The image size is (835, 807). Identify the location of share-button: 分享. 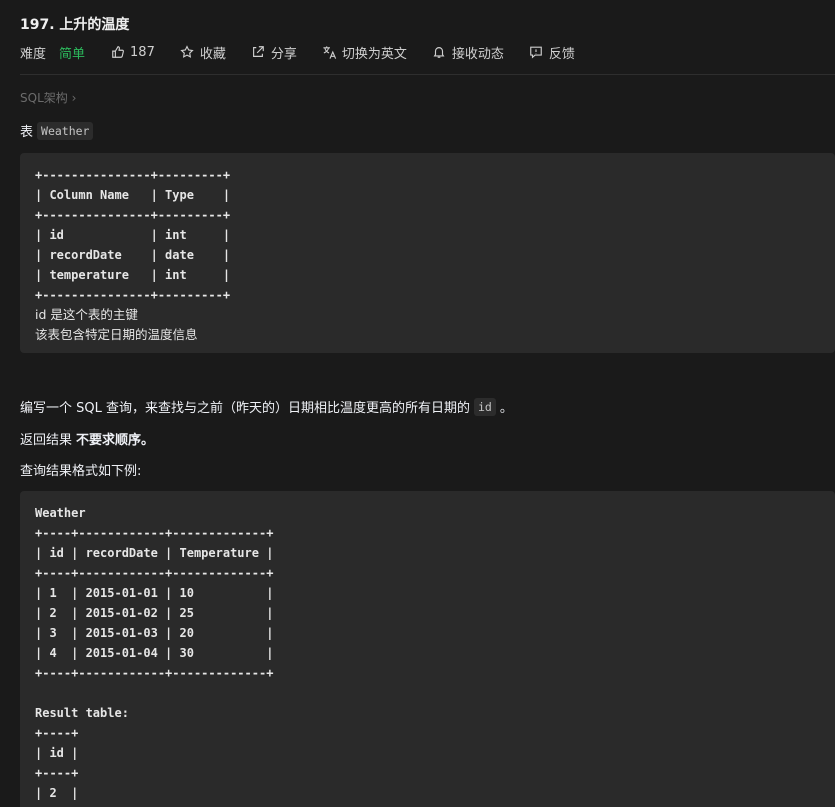
(274, 52).